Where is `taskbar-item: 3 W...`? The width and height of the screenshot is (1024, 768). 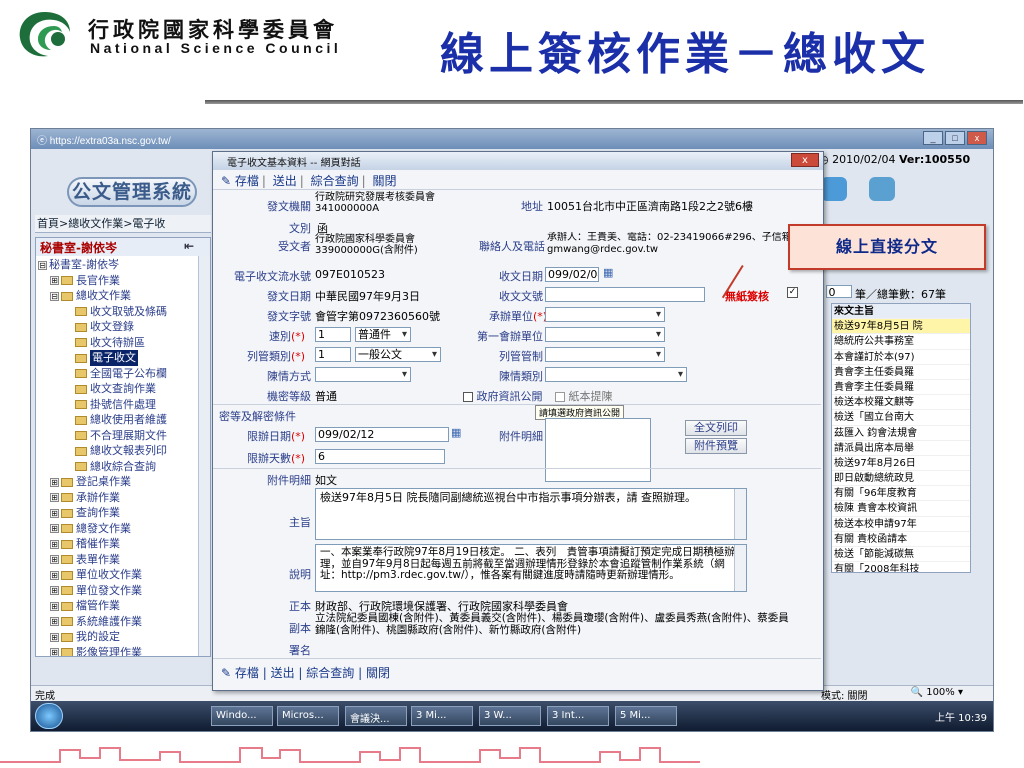 taskbar-item: 3 W... is located at coordinates (510, 716).